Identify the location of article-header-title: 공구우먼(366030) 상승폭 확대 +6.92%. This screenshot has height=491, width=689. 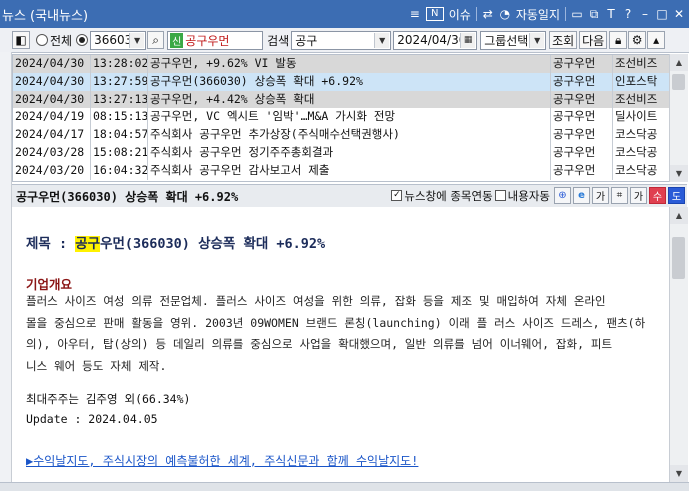
(127, 196).